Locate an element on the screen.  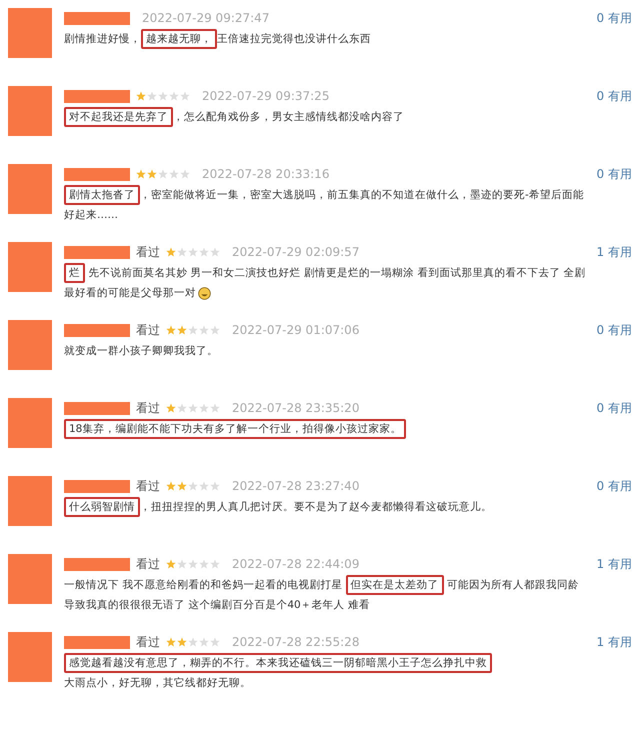
comment-text: 一般情况下 我不愿意给刚看的和爸妈一起看的电视剧打星 但实在是太差劲了 可能因为所有人都跟我同龄 is located at coordinates (322, 585).